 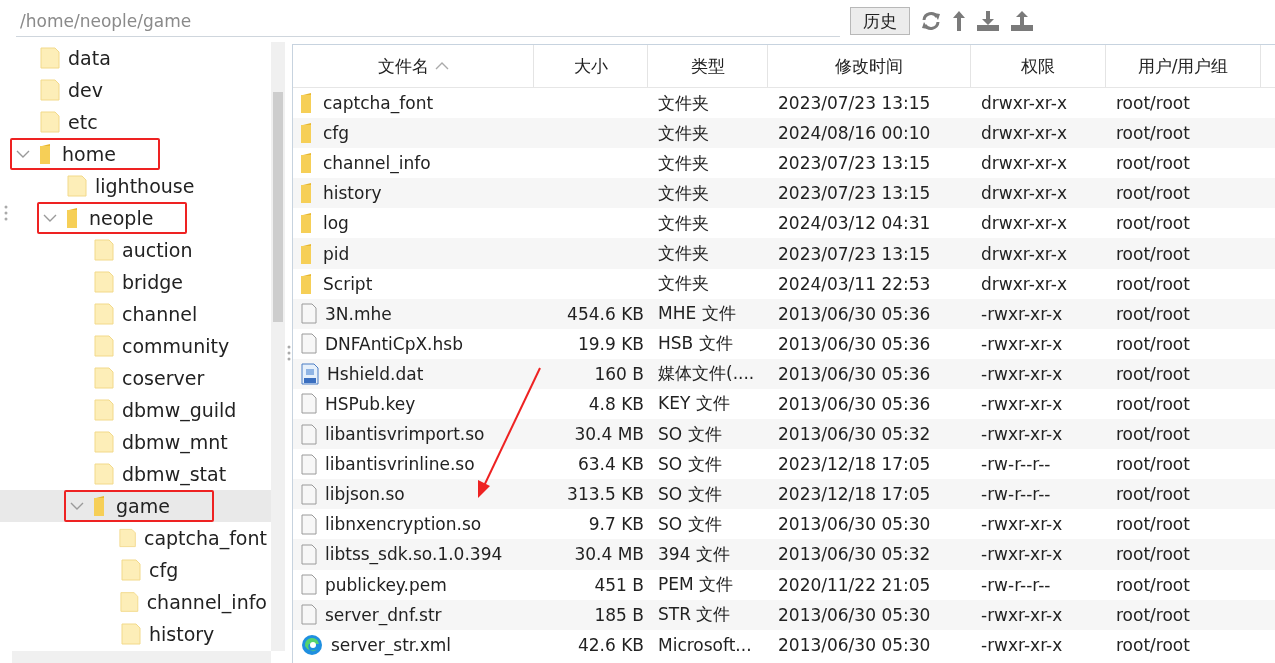 I want to click on column-header: 文件名, so click(x=413, y=66).